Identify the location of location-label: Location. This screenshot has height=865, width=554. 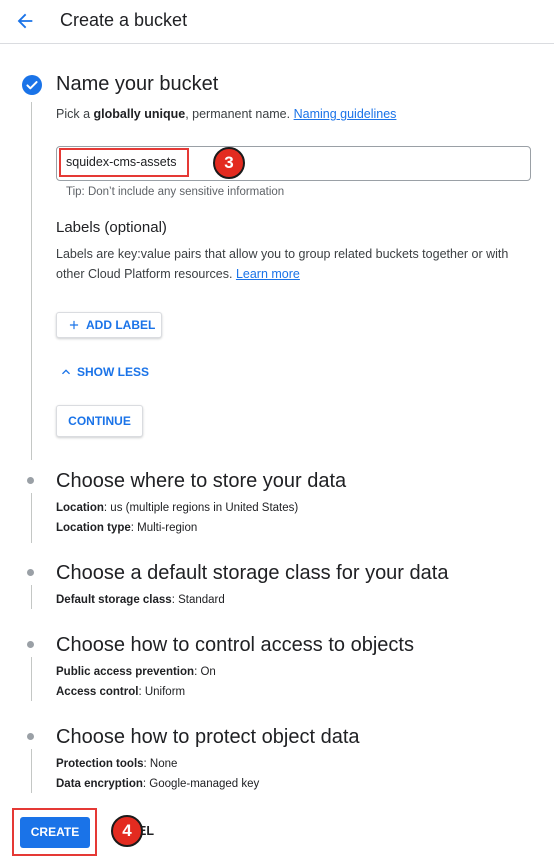
(80, 508).